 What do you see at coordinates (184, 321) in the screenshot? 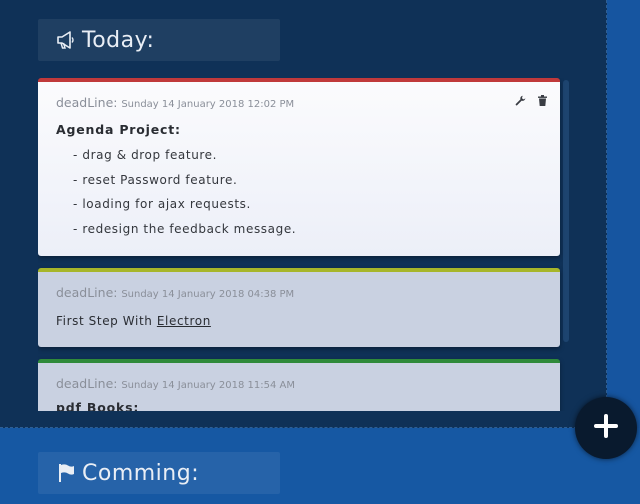
I see `electron-link: Electron` at bounding box center [184, 321].